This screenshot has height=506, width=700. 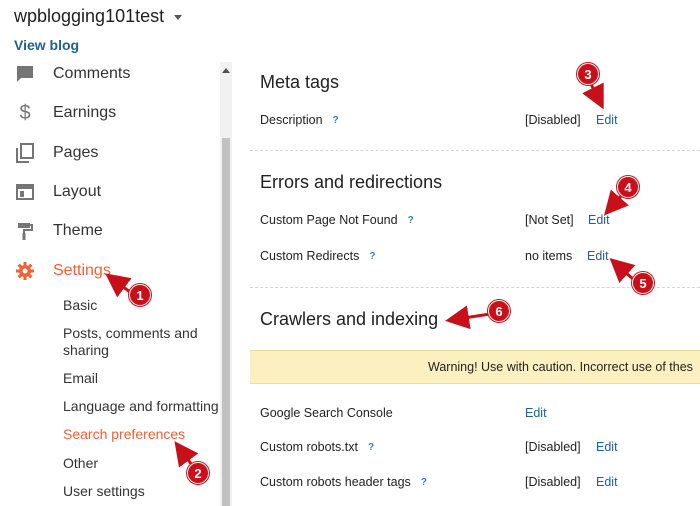 What do you see at coordinates (351, 182) in the screenshot?
I see `section-title-errors-redirections: Errors and redirections` at bounding box center [351, 182].